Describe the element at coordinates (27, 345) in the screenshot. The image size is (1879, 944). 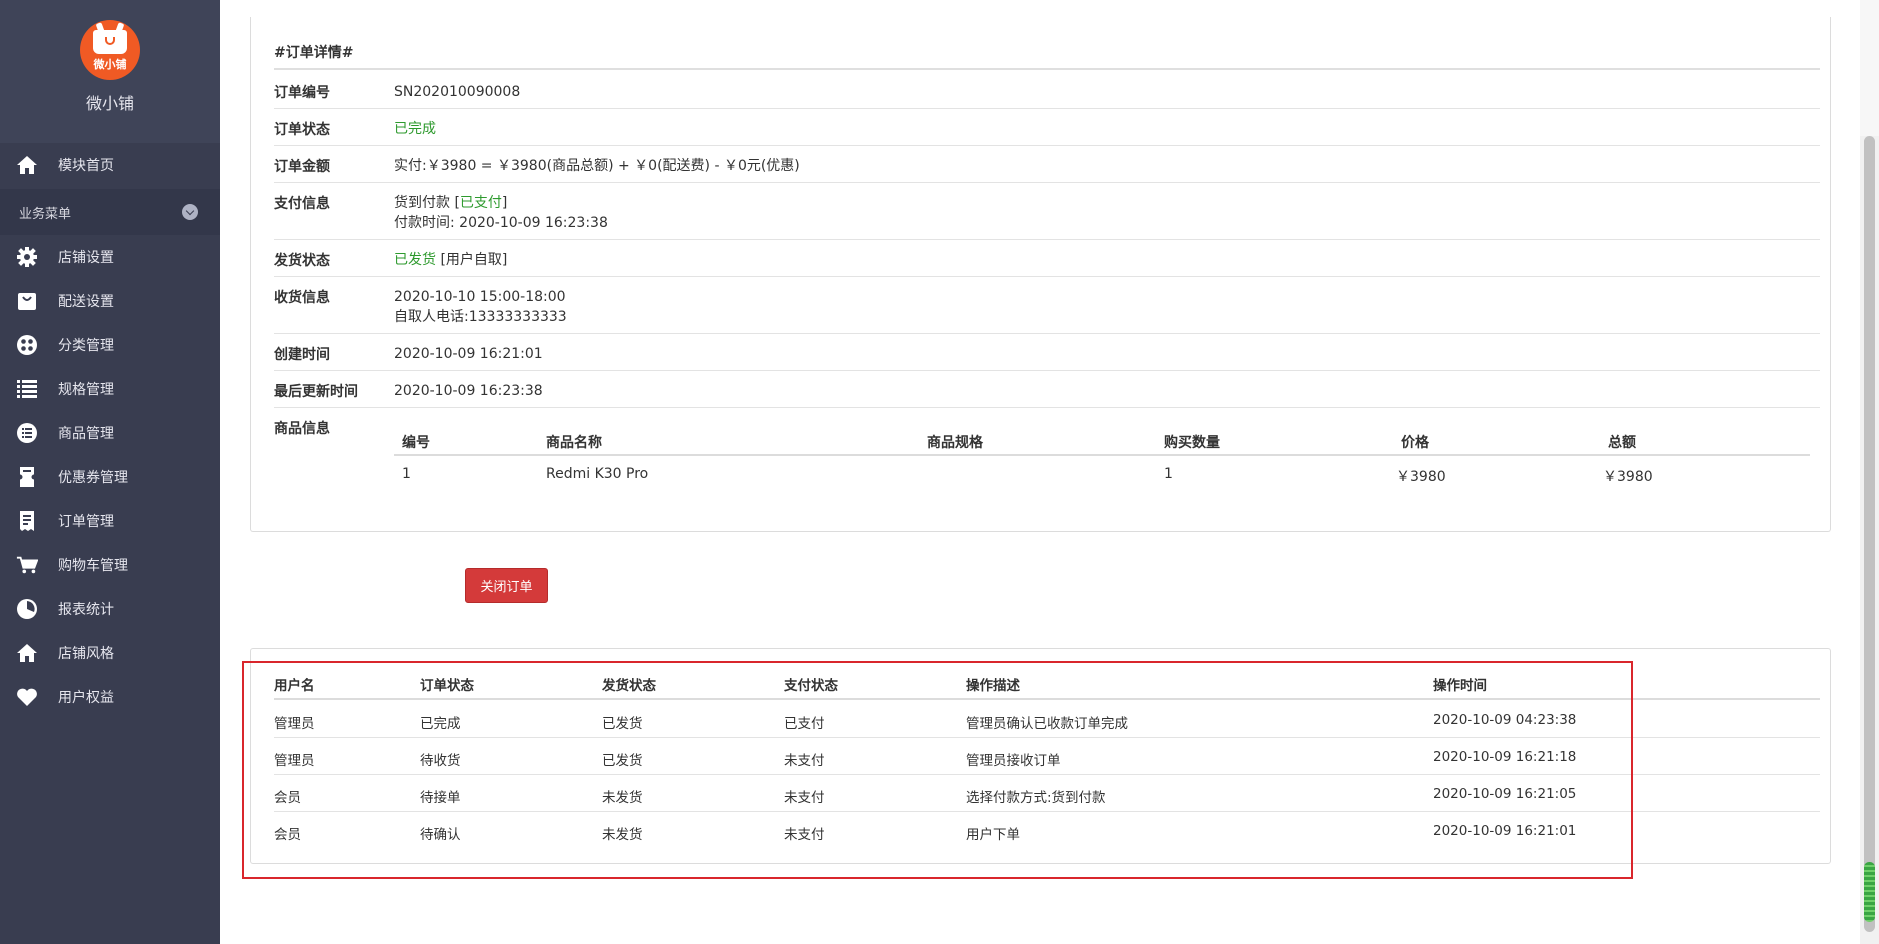
I see `grid-icon` at that location.